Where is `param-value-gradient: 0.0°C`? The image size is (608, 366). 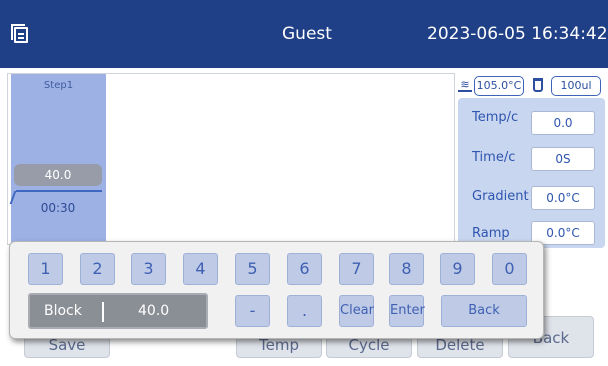
param-value-gradient: 0.0°C is located at coordinates (563, 198).